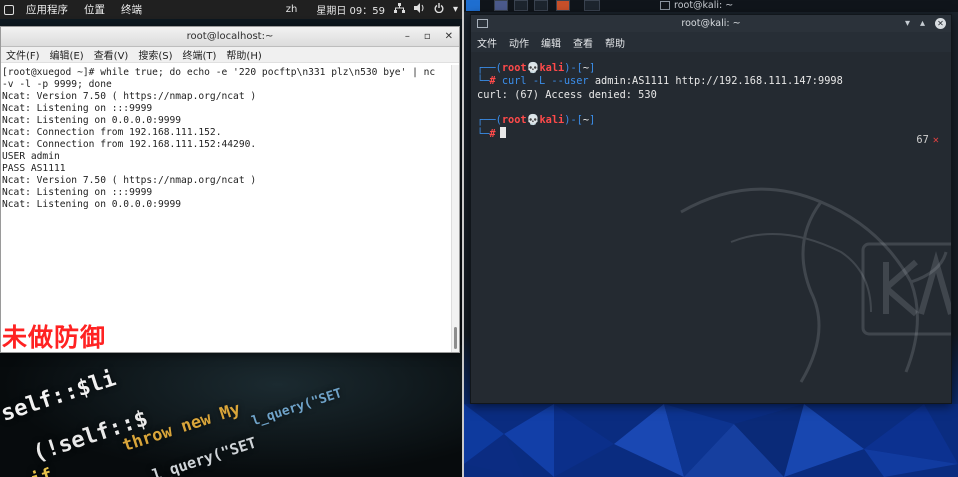  What do you see at coordinates (200, 54) in the screenshot?
I see `menu-terminal: 终端(T)` at bounding box center [200, 54].